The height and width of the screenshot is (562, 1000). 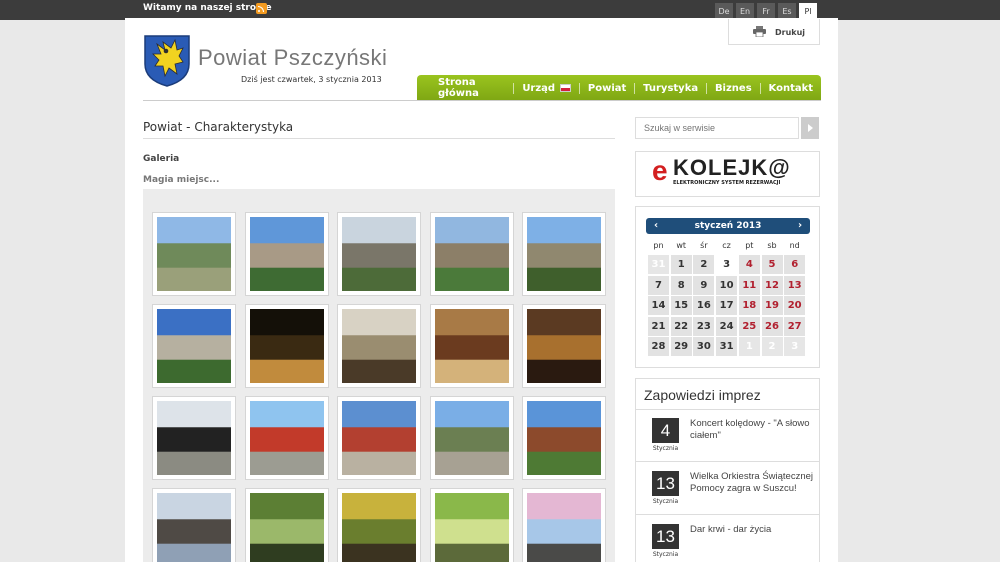 What do you see at coordinates (772, 264) in the screenshot?
I see `calendar-day: 5` at bounding box center [772, 264].